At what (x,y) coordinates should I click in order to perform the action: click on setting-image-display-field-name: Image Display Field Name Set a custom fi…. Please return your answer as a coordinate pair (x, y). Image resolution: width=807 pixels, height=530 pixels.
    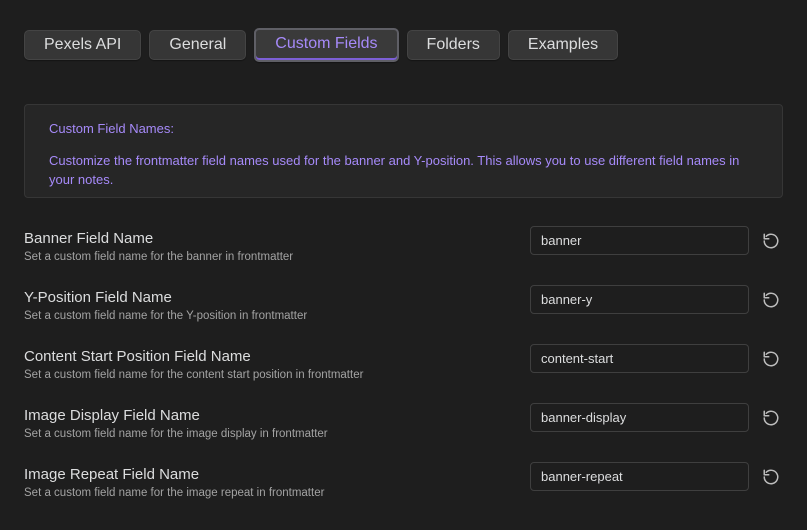
    Looking at the image, I should click on (403, 430).